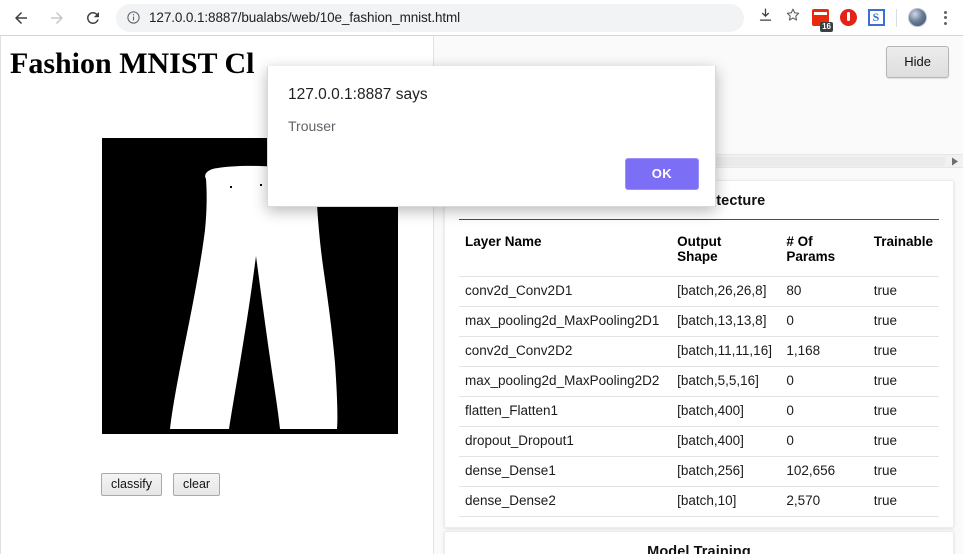  I want to click on cell-params: 102,656, so click(824, 471).